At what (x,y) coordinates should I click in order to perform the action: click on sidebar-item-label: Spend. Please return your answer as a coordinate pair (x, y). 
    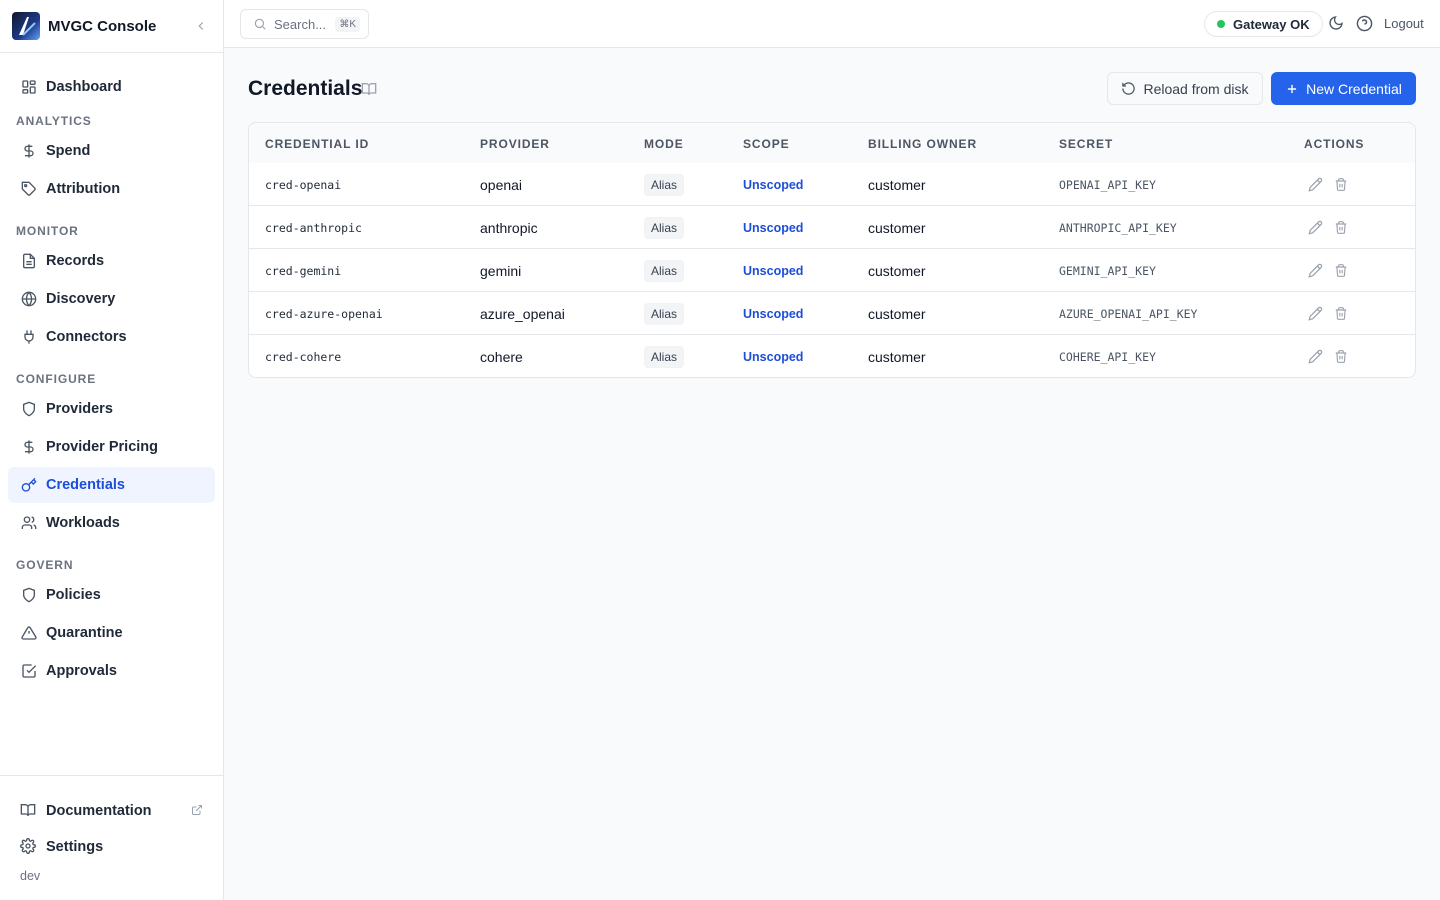
    Looking at the image, I should click on (68, 151).